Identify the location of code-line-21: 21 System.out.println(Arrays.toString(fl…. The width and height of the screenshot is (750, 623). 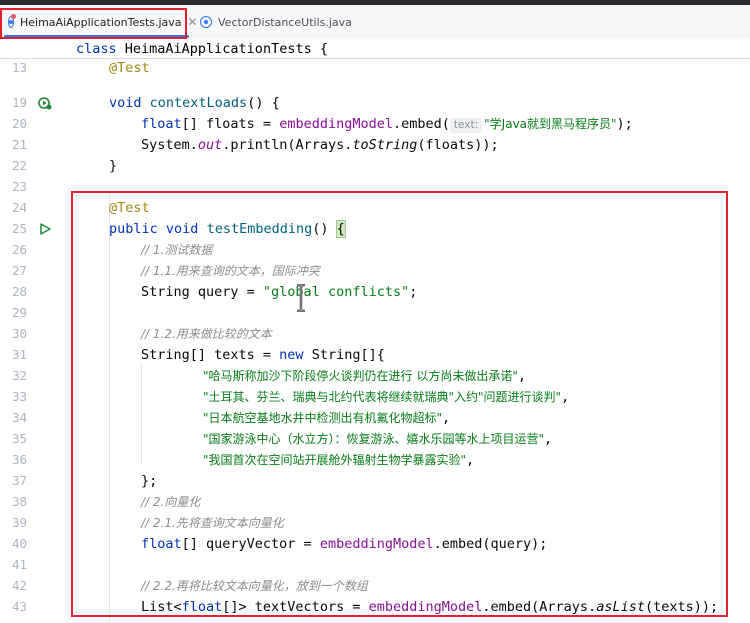
(375, 145).